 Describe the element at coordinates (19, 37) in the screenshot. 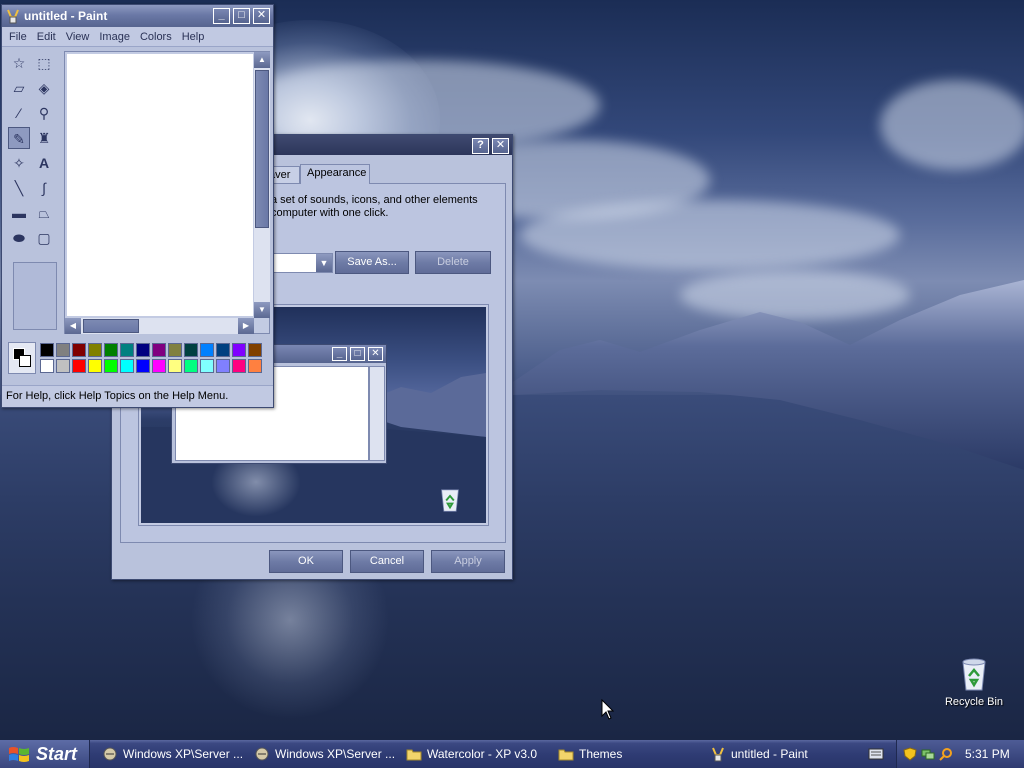

I see `menu-file: File` at that location.